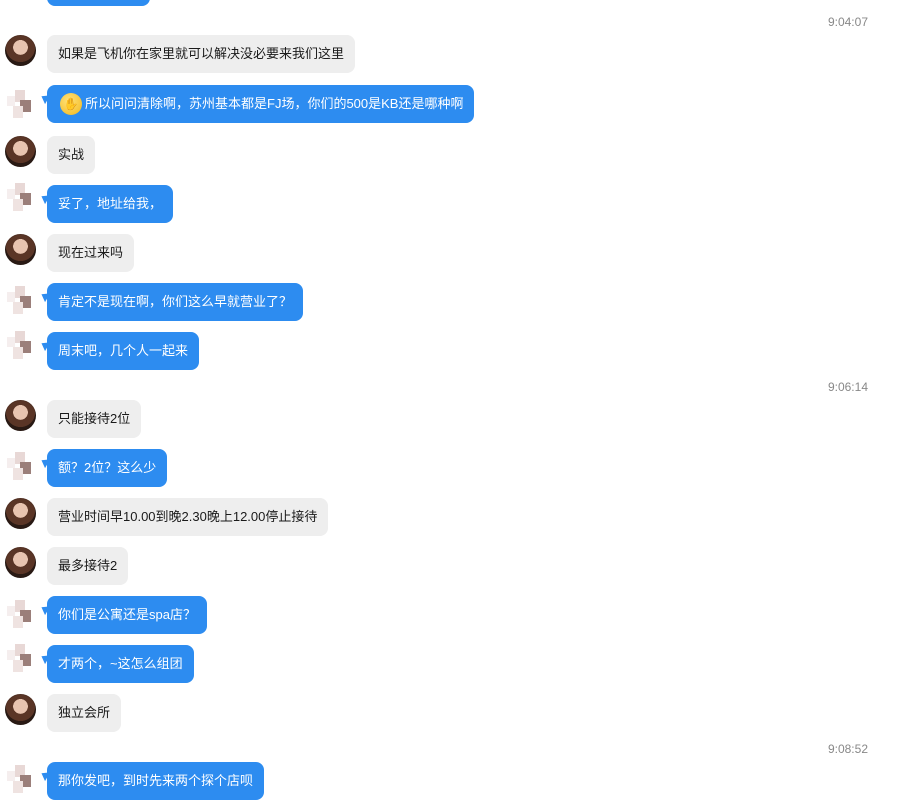 This screenshot has height=808, width=924. I want to click on message-bubble-incoming: 独立会所, so click(84, 713).